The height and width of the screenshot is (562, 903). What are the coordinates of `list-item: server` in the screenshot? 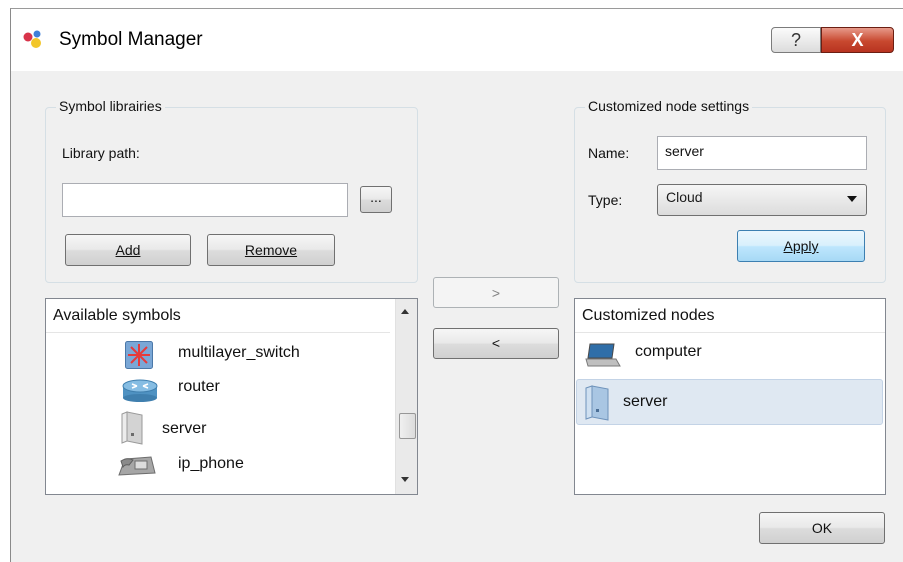 It's located at (220, 428).